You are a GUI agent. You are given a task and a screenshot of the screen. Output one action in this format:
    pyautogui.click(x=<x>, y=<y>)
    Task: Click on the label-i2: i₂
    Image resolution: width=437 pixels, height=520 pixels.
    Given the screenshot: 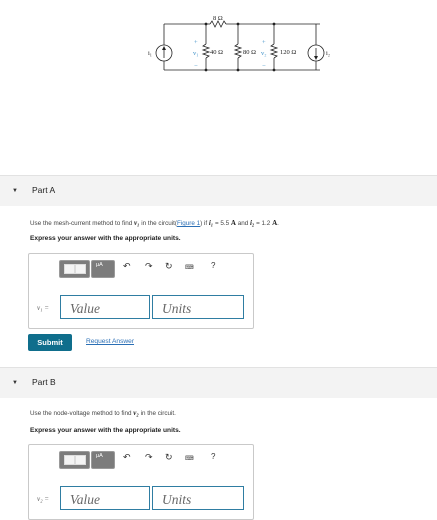 What is the action you would take?
    pyautogui.click(x=328, y=53)
    